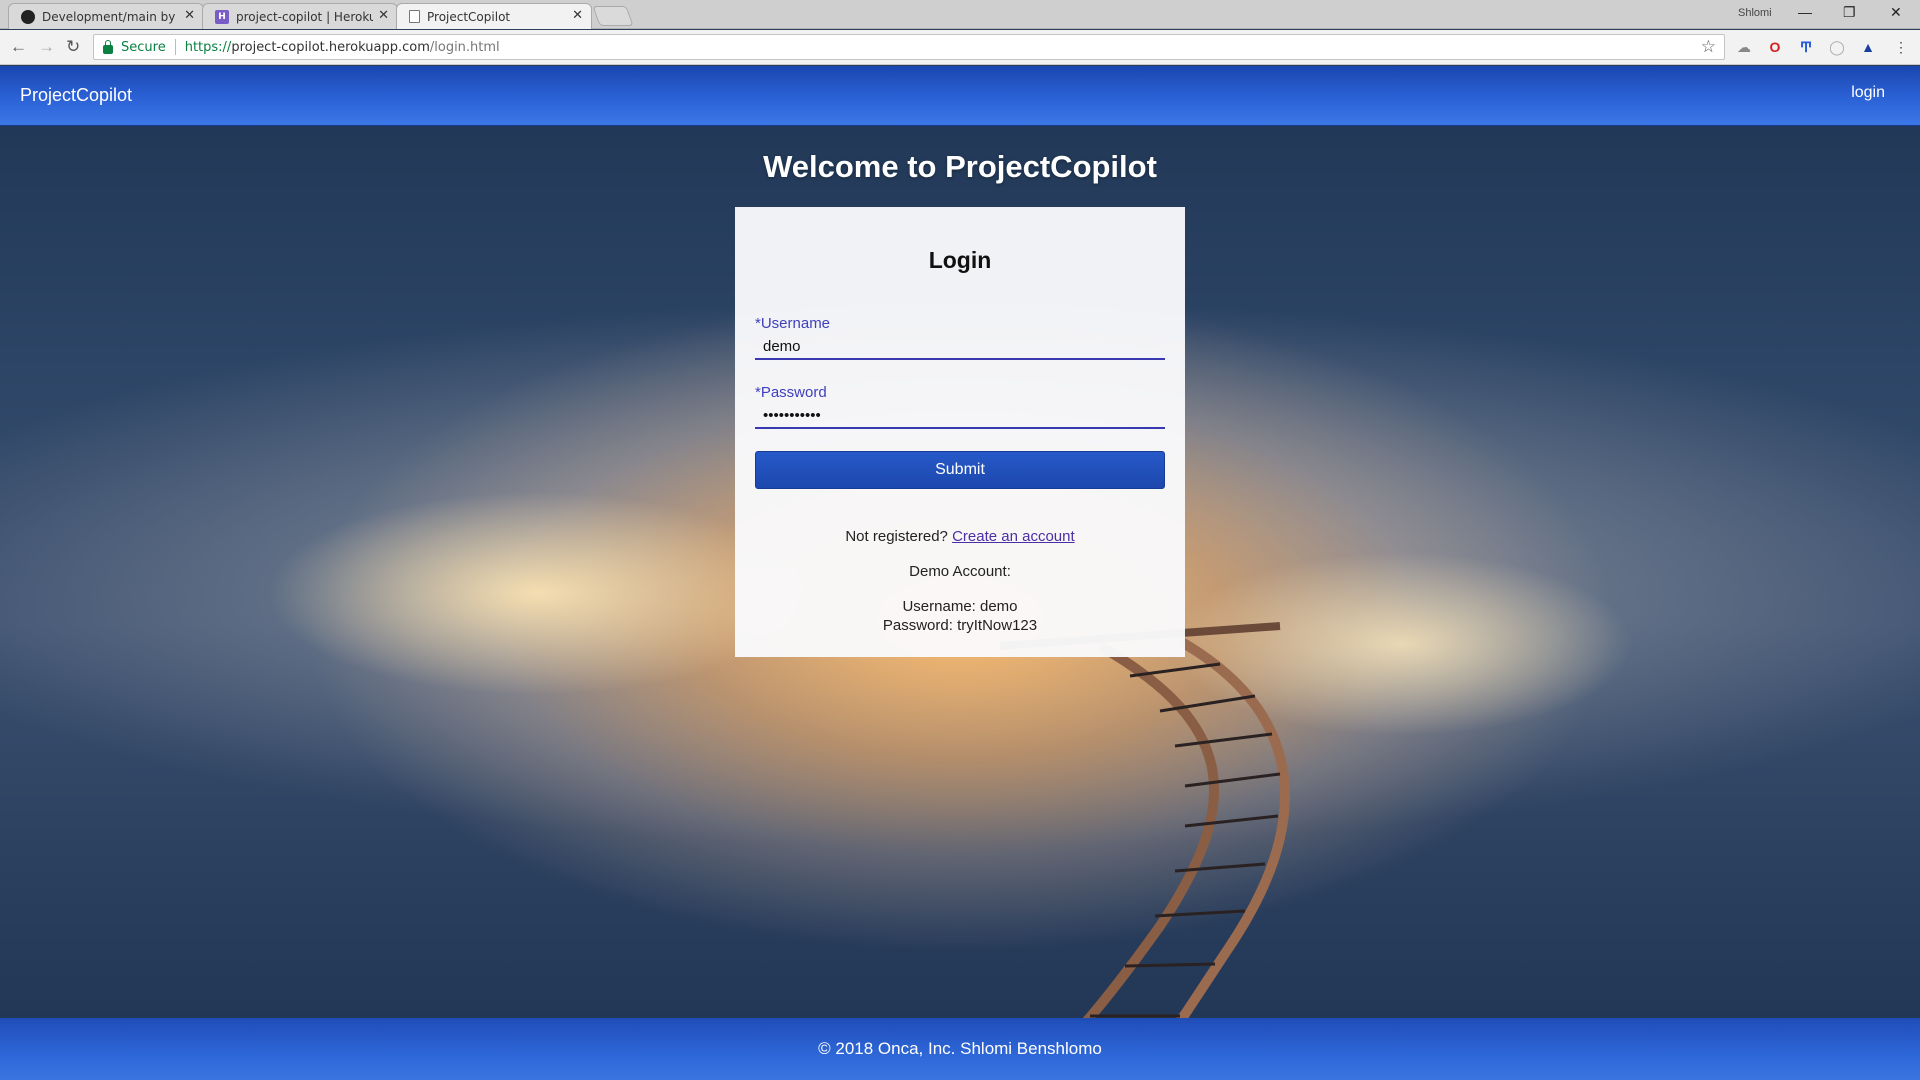  Describe the element at coordinates (1708, 47) in the screenshot. I see `bookmark-star-icon: ☆` at that location.